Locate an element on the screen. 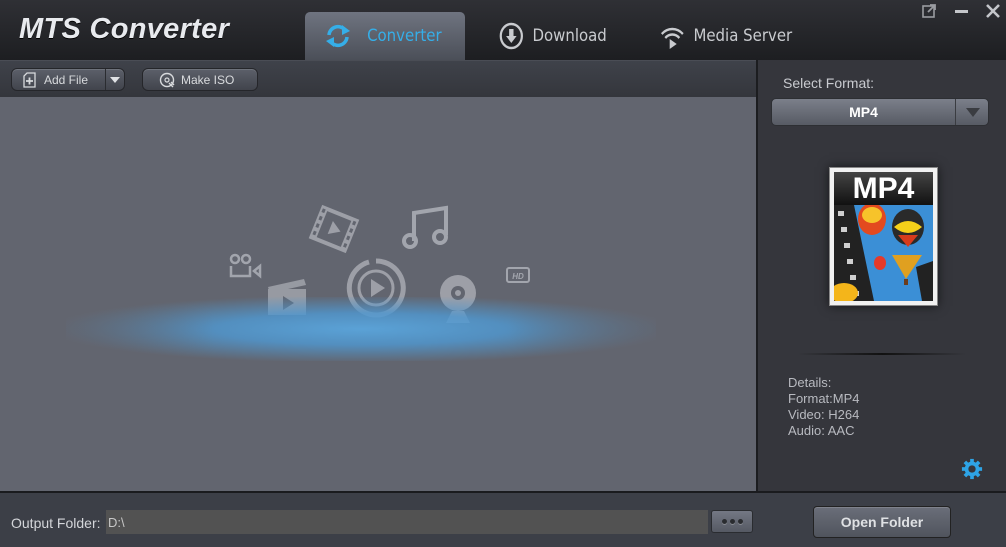  select-format-label: Select Format: is located at coordinates (829, 83).